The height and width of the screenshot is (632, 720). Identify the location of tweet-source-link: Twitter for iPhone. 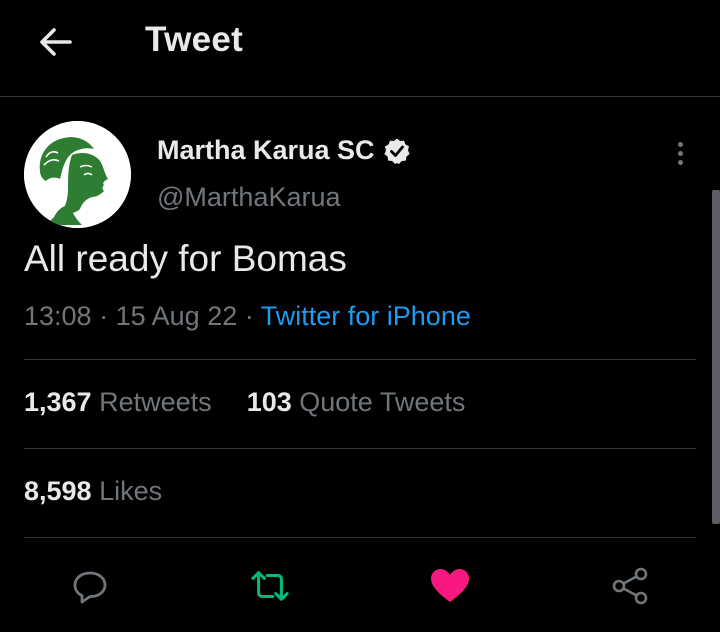
(366, 316).